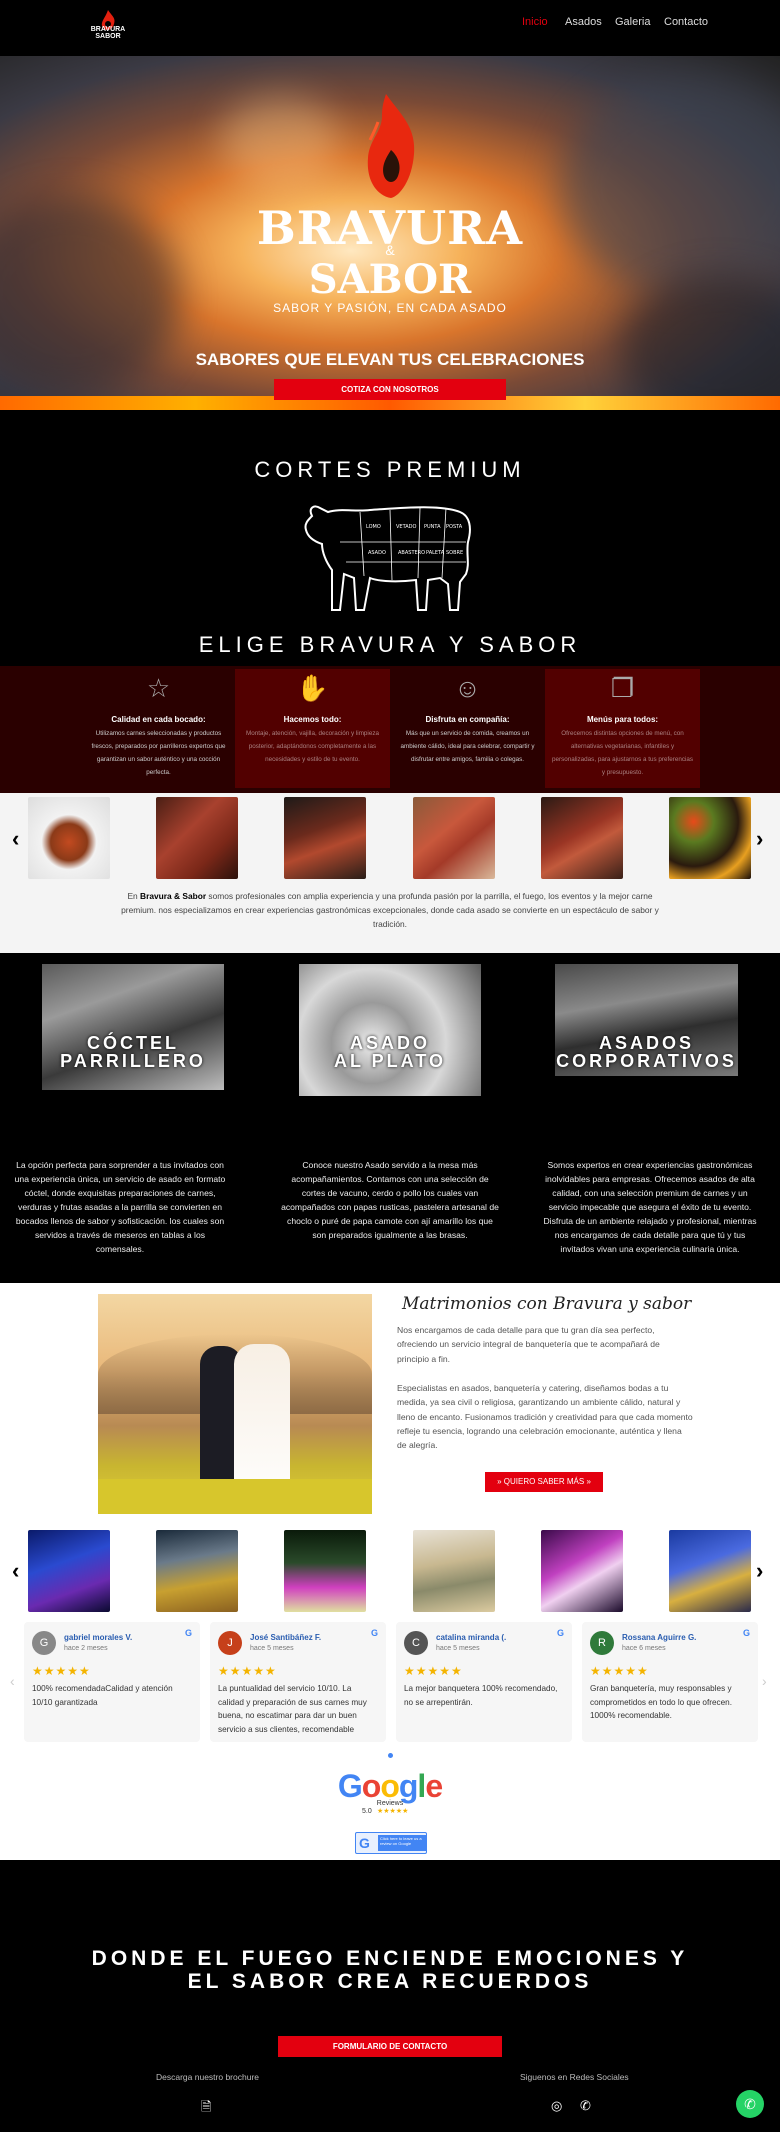  I want to click on star-icon: ☆, so click(158, 688).